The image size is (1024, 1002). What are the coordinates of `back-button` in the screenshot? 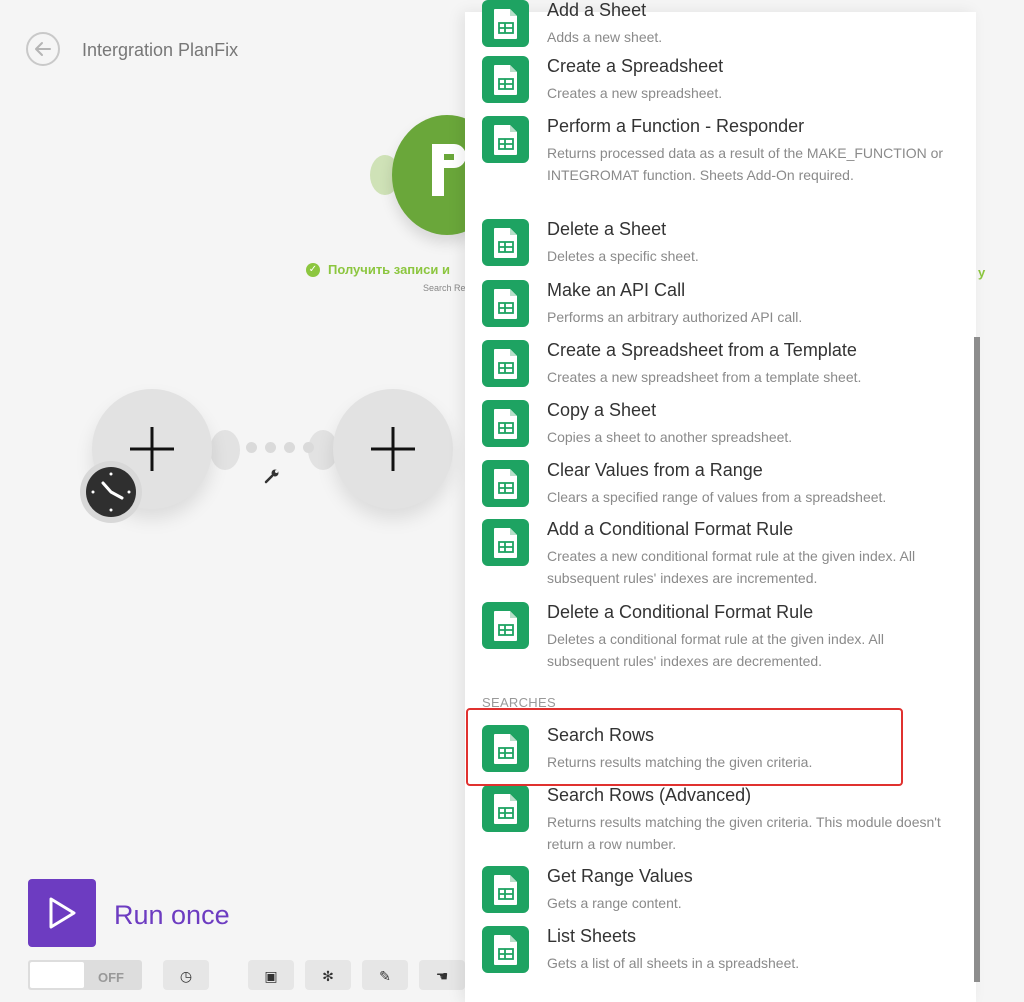 It's located at (43, 49).